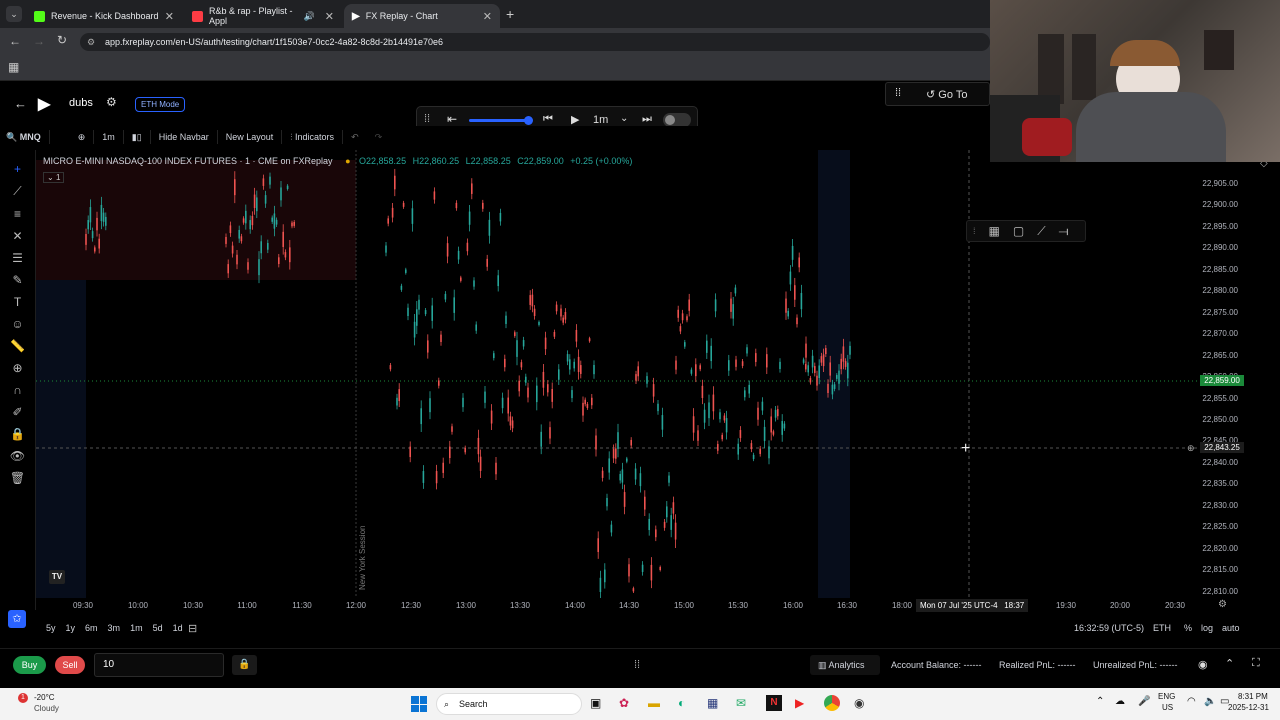  What do you see at coordinates (309, 16) in the screenshot?
I see `speaker-icon: 🔊` at bounding box center [309, 16].